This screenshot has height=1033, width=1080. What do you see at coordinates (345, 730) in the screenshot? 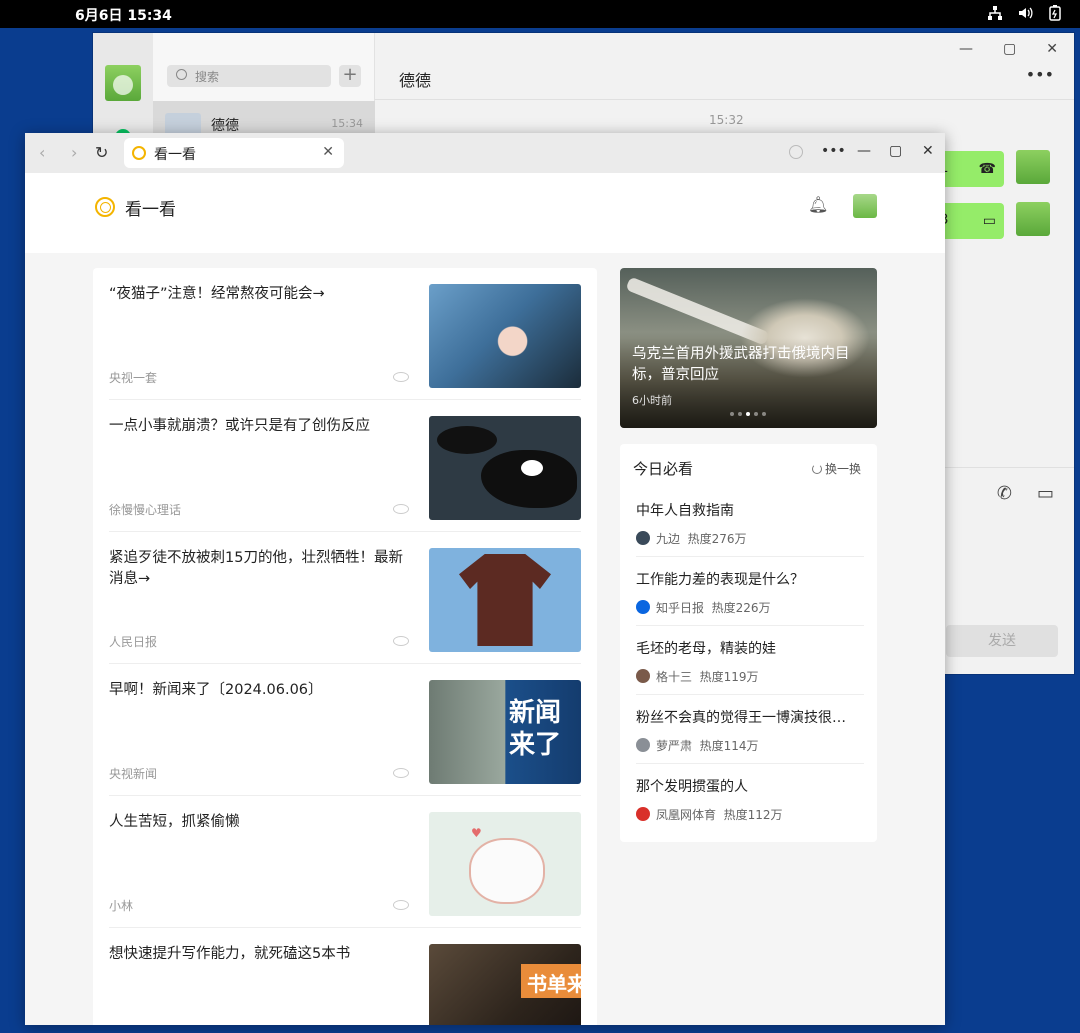
I see `article-item: 早啊！新闻来了〔2024.06.06〕 央视新闻 新闻 来了` at bounding box center [345, 730].